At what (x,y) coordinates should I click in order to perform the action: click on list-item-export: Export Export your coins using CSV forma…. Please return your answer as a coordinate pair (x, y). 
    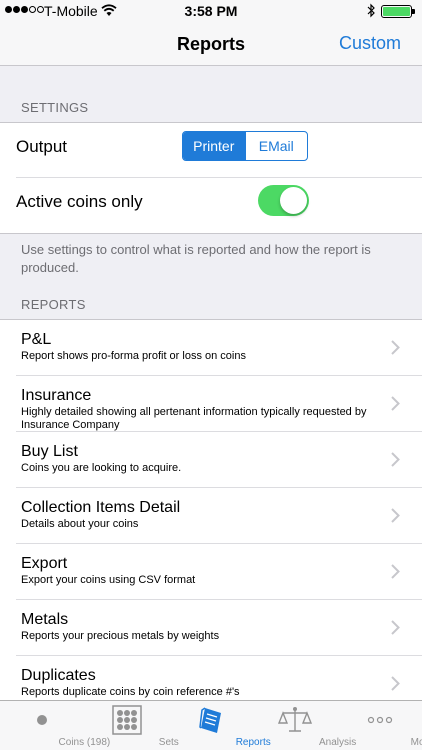
    Looking at the image, I should click on (211, 572).